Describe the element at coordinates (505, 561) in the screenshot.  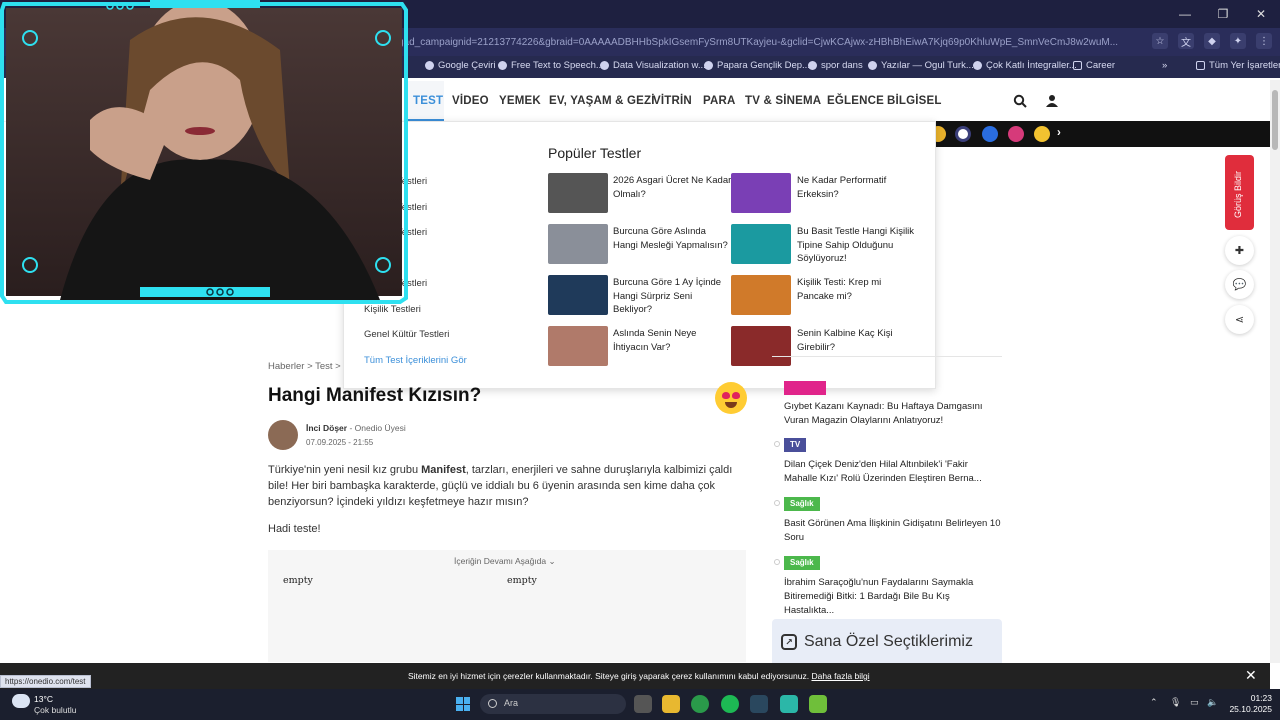
I see `continue-reading-label: İçeriğin Devamı Aşağıda ⌄` at that location.